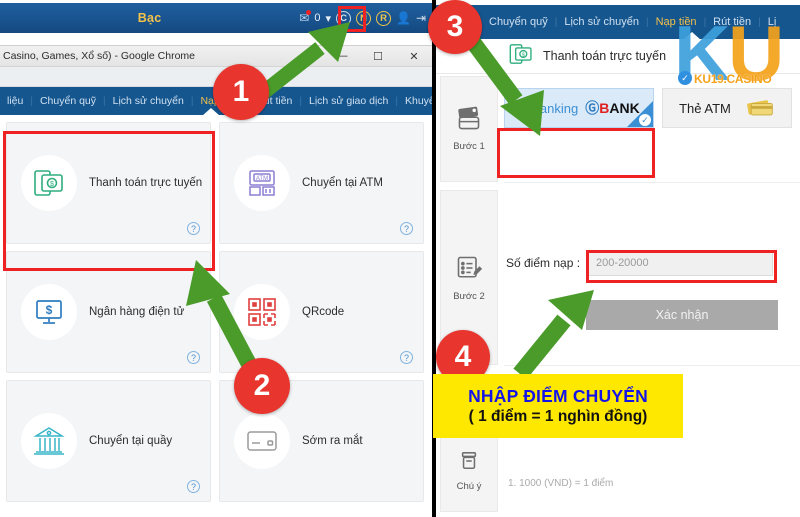  What do you see at coordinates (553, 335) in the screenshot?
I see `arrow-to-amount-input` at bounding box center [553, 335].